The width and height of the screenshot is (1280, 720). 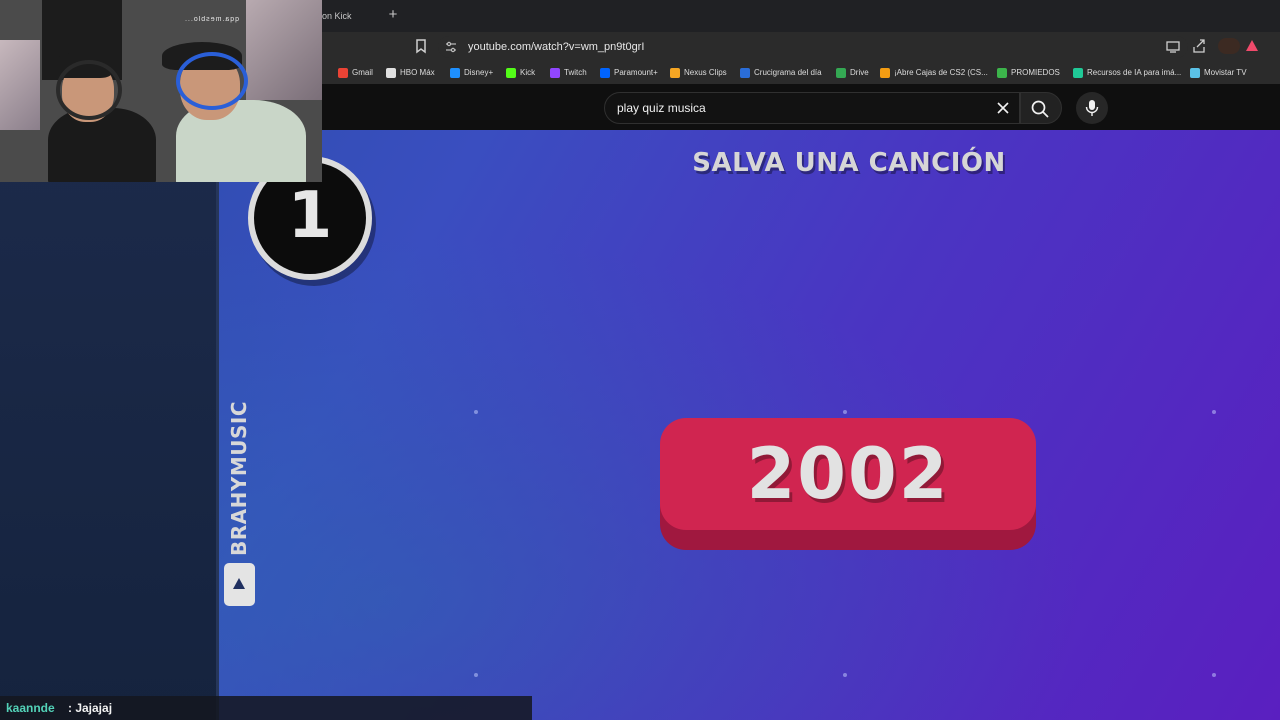 I want to click on bookmark-label: Nexus Clips, so click(x=705, y=72).